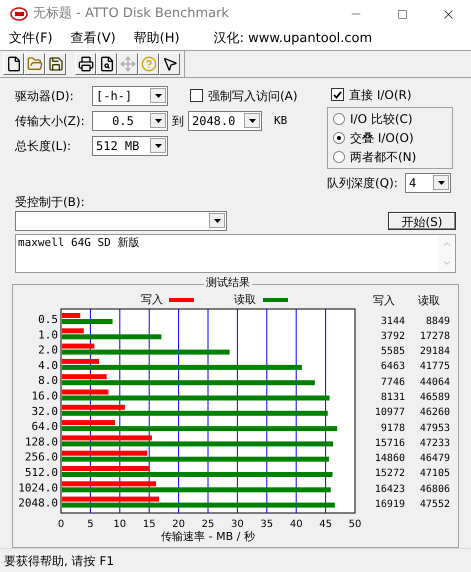  What do you see at coordinates (434, 429) in the screenshot?
I see `table-cell-text: 47953` at bounding box center [434, 429].